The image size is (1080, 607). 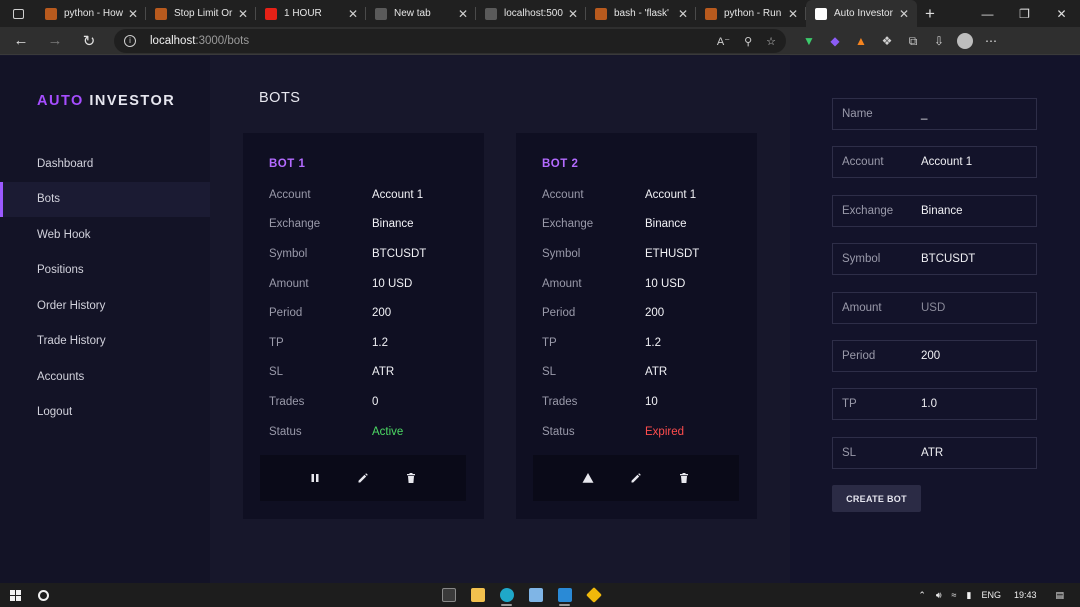 What do you see at coordinates (887, 41) in the screenshot?
I see `extensions-icon: ❖` at bounding box center [887, 41].